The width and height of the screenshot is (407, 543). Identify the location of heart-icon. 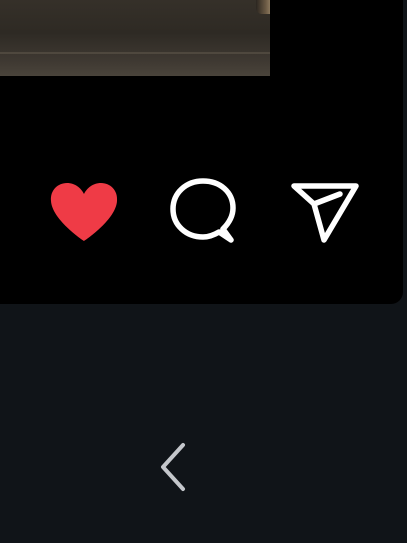
(84, 212).